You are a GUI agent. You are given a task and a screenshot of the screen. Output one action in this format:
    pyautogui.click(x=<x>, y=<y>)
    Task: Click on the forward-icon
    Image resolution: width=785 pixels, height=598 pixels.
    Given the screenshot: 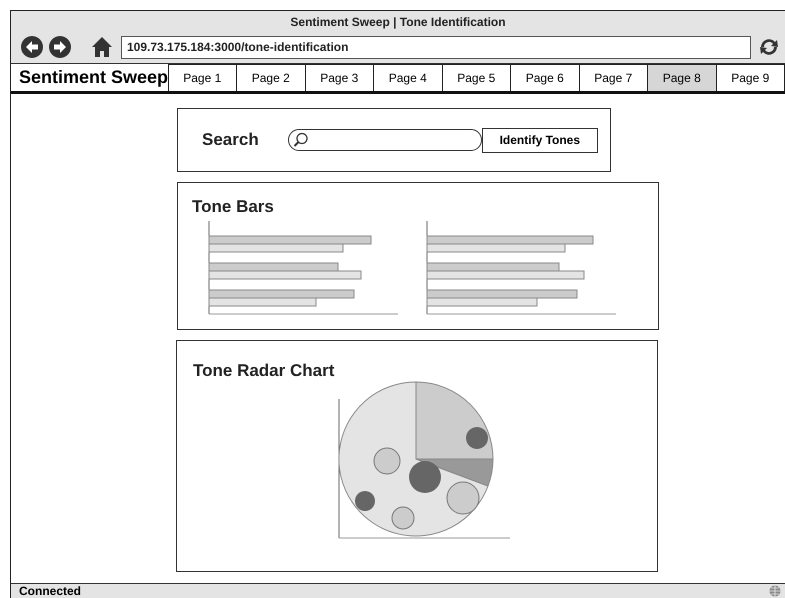 What is the action you would take?
    pyautogui.click(x=60, y=47)
    